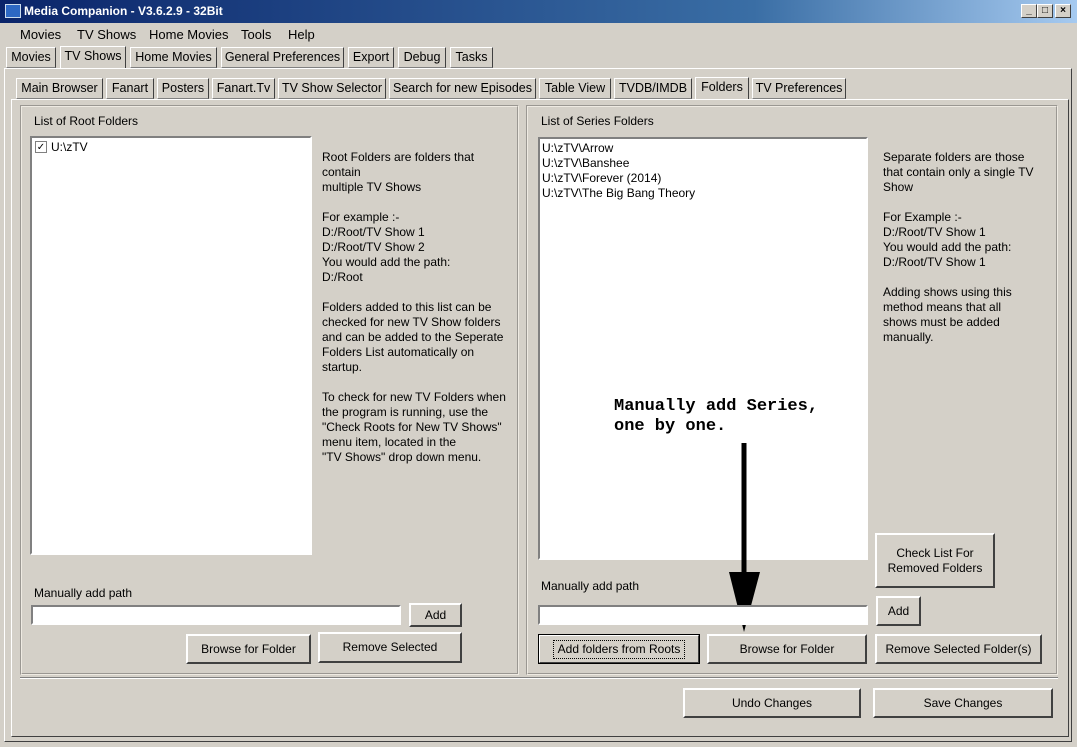 The image size is (1077, 747). Describe the element at coordinates (422, 57) in the screenshot. I see `tab-debug: Debug` at that location.